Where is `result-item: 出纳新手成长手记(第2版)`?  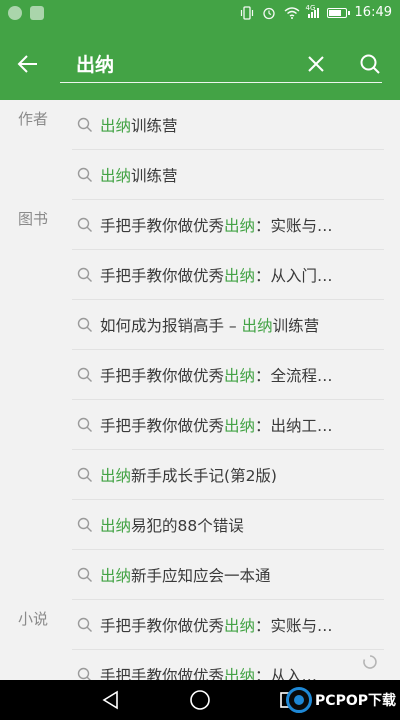 result-item: 出纳新手成长手记(第2版) is located at coordinates (228, 475).